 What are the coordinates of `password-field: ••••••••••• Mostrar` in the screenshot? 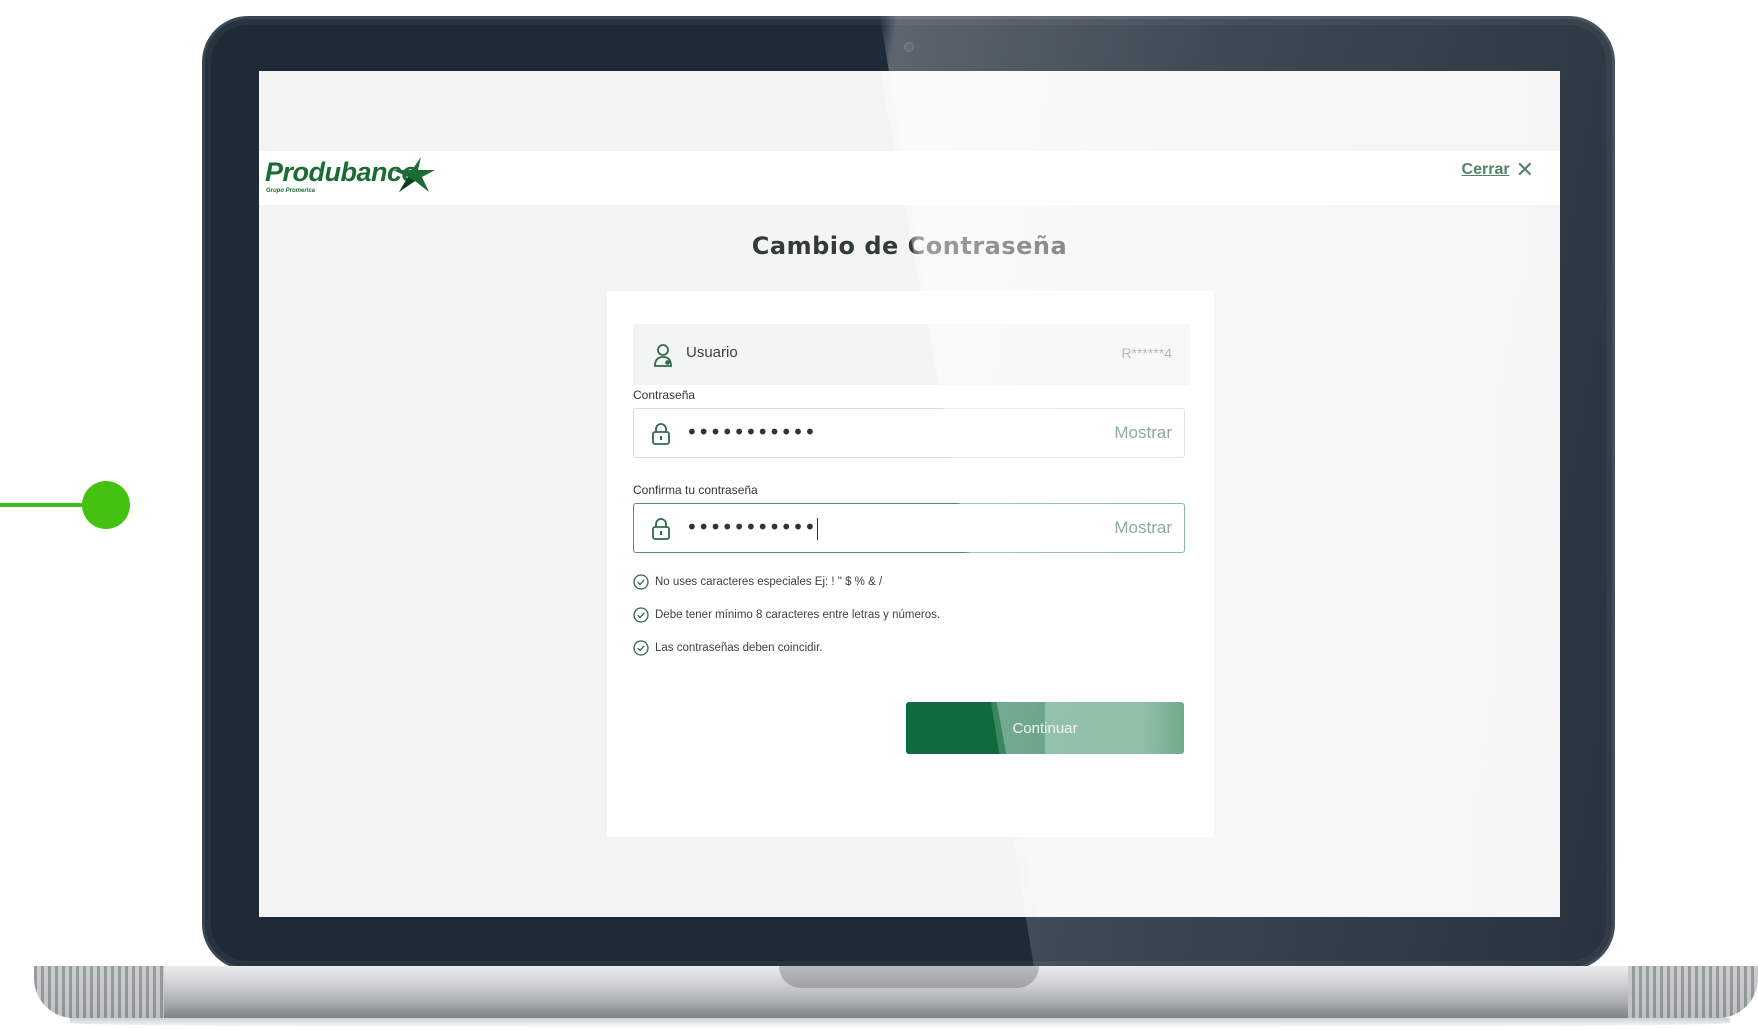 It's located at (909, 433).